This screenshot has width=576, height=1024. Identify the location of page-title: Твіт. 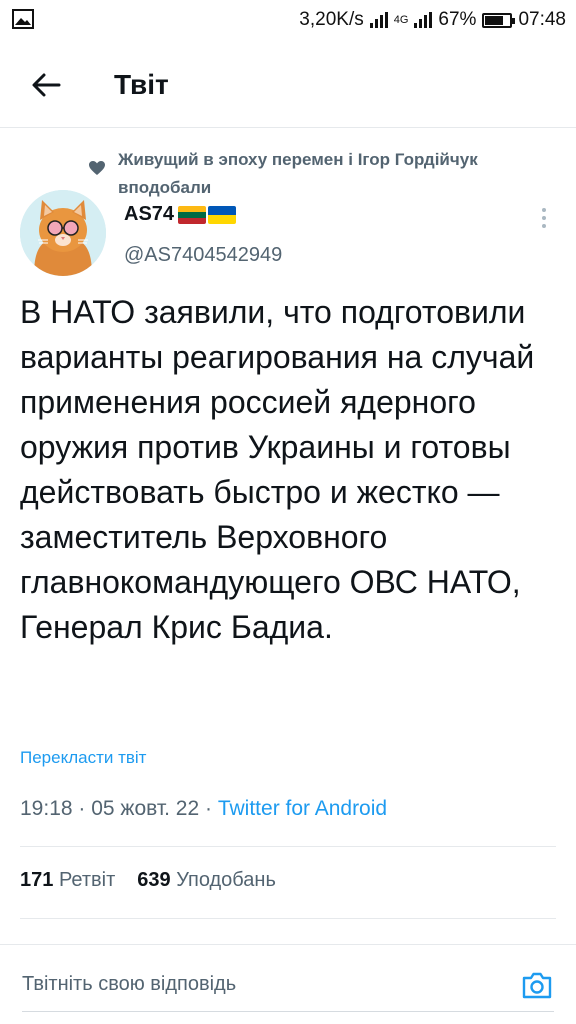
(141, 84).